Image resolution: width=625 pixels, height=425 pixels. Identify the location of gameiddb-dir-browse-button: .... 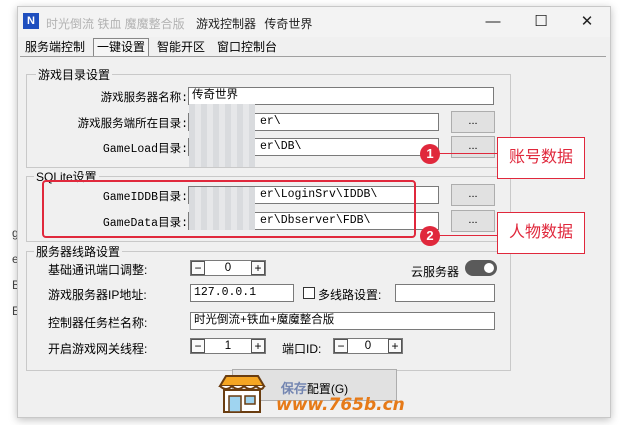
(473, 195).